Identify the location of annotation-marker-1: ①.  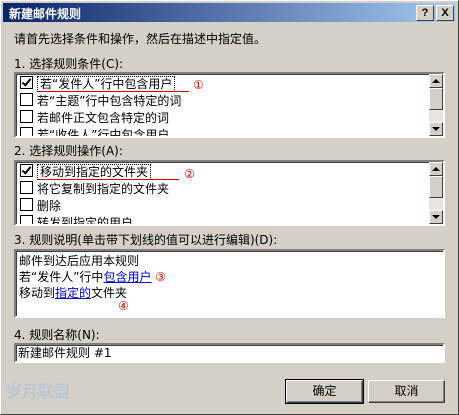
(198, 85).